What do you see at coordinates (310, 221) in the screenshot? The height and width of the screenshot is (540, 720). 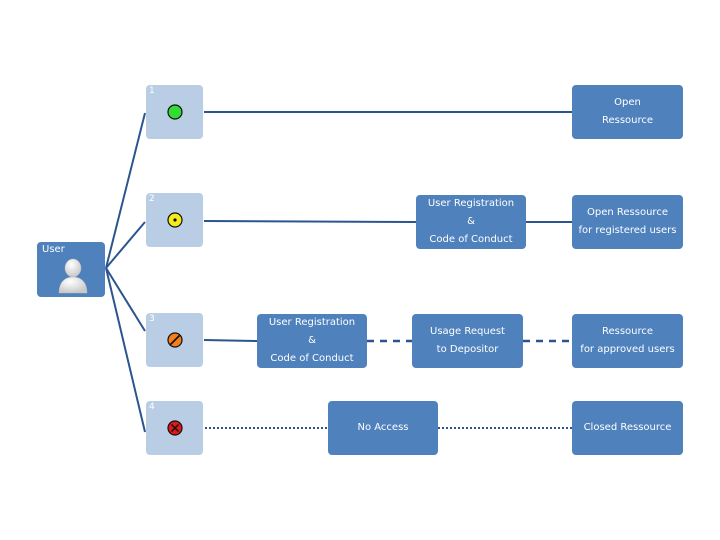 I see `link-level-2-step` at bounding box center [310, 221].